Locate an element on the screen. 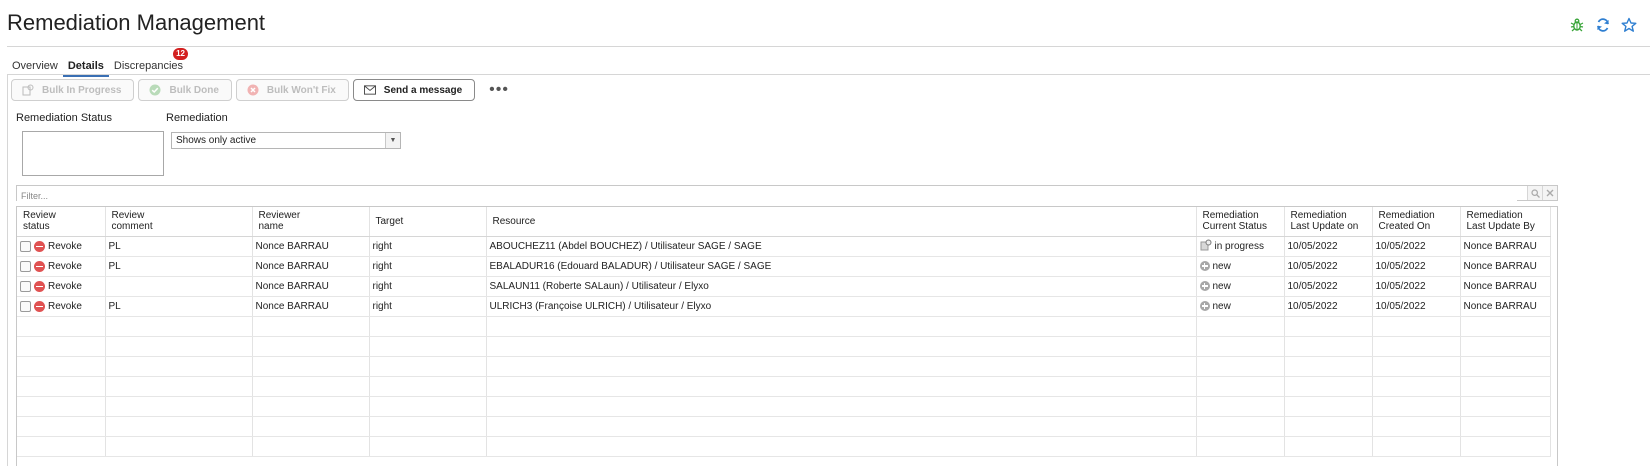 The image size is (1650, 466). current-status-text: in progress is located at coordinates (1239, 246).